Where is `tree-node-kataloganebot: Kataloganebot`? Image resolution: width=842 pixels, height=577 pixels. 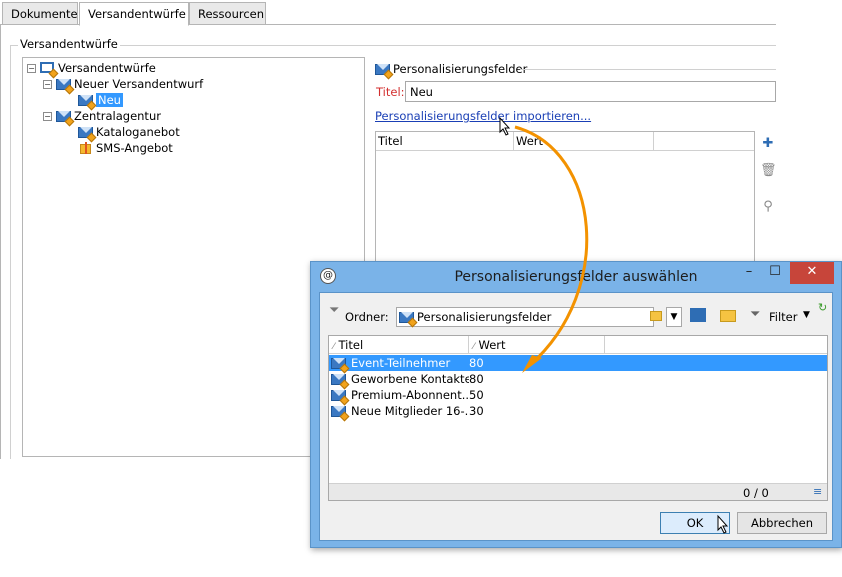
tree-node-kataloganebot: Kataloganebot is located at coordinates (129, 133).